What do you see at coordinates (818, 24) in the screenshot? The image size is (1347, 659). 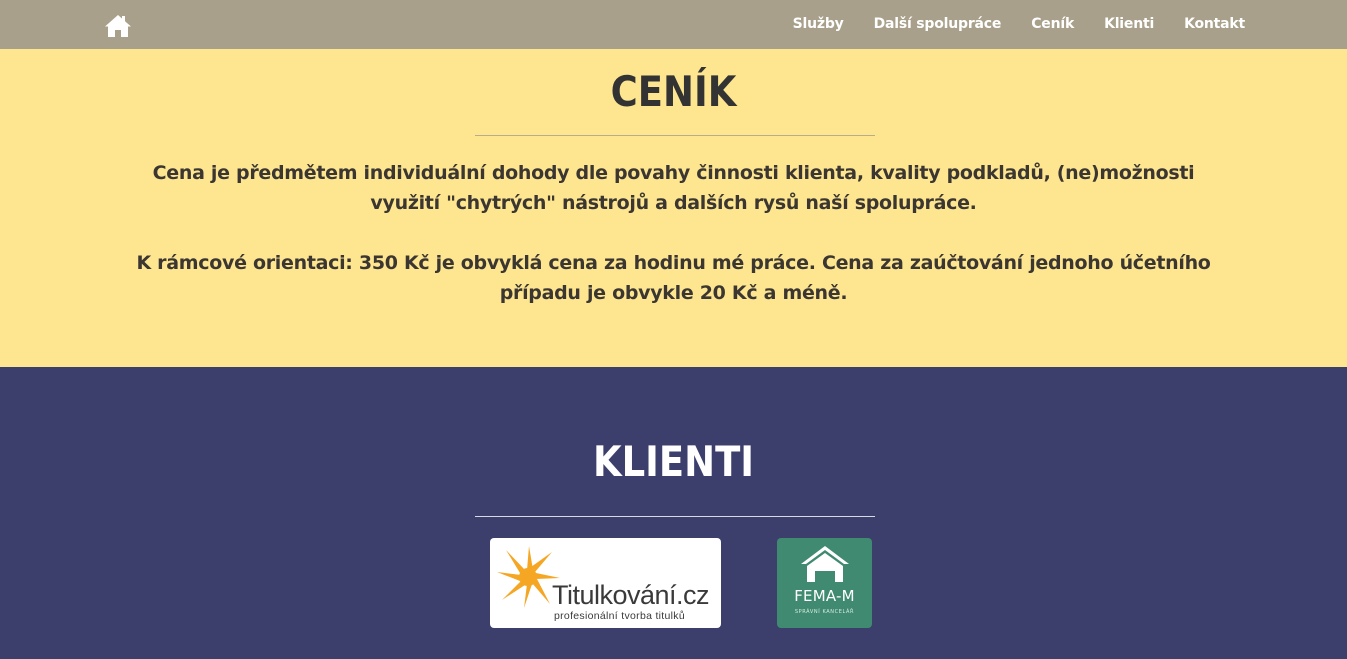 I see `nav-item-sluzby: Služby` at bounding box center [818, 24].